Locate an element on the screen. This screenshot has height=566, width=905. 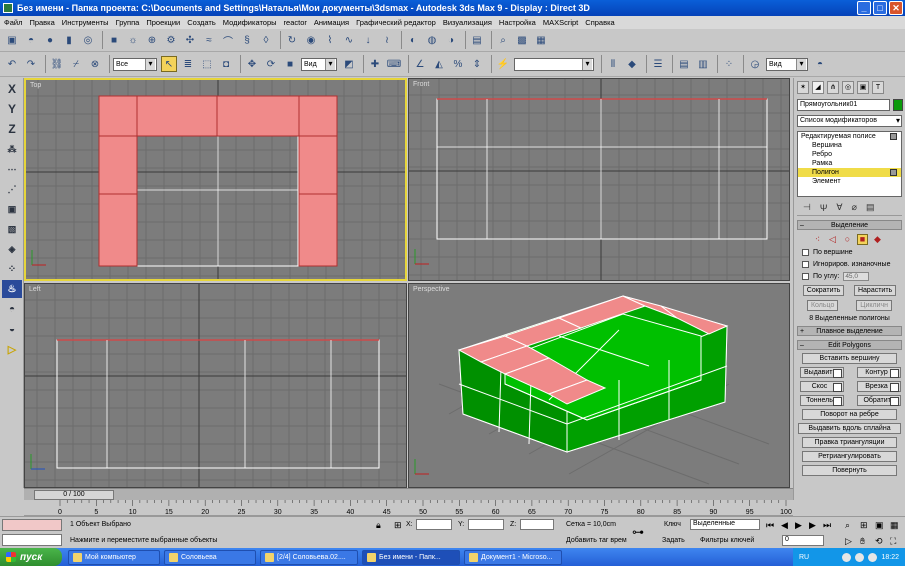
next-frame-icon: ▶︎ is located at coordinates (812, 525).